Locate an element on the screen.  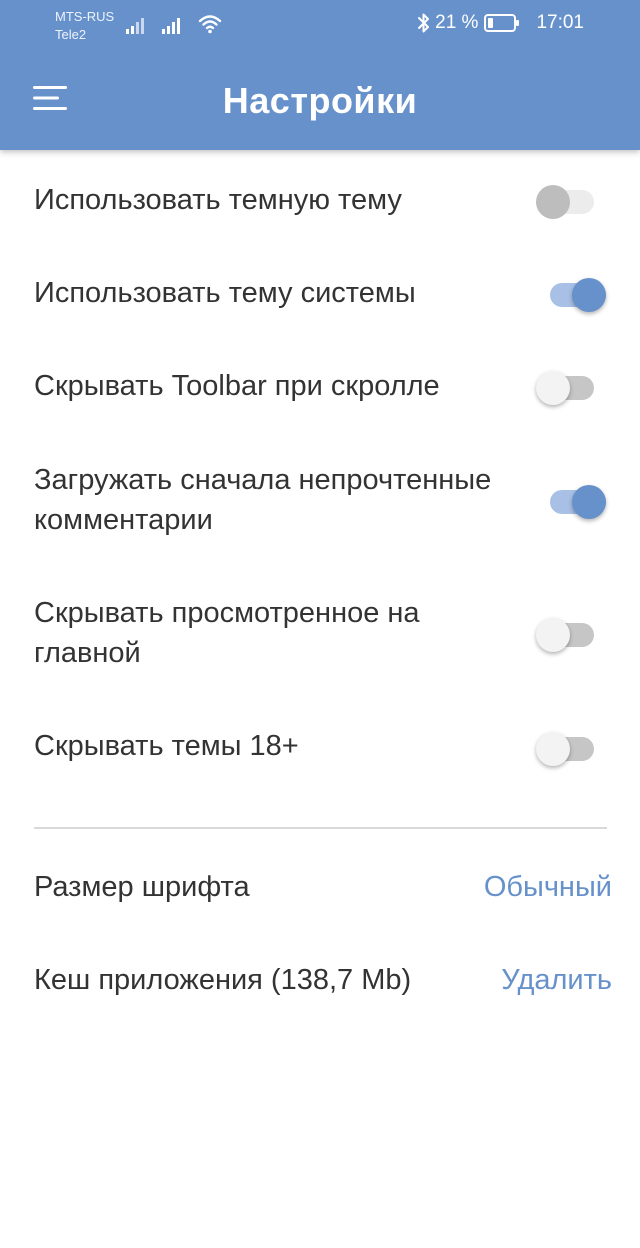
font-size-label: Размер шрифта is located at coordinates (142, 887).